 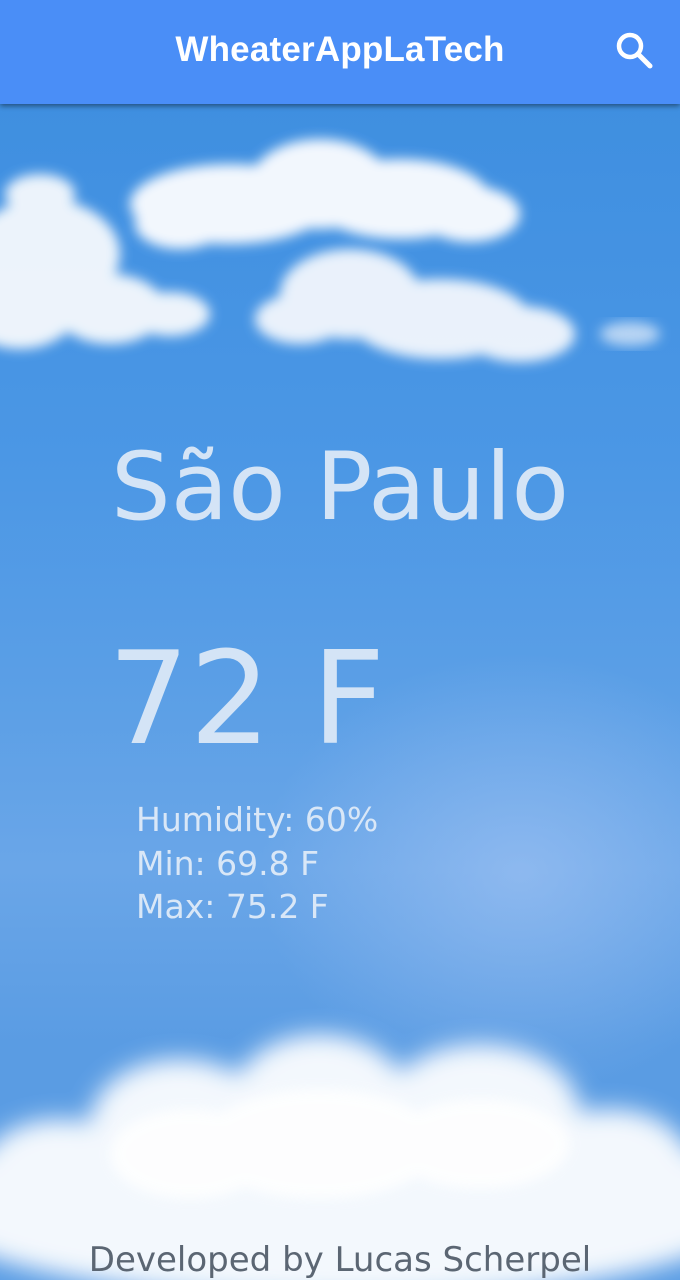 I want to click on search-button, so click(x=635, y=51).